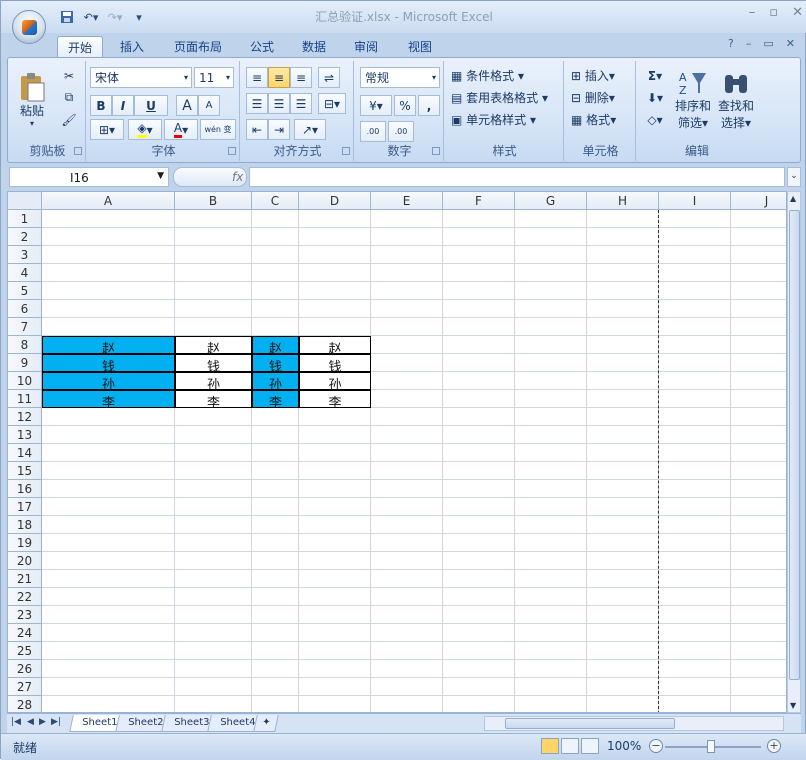 The image size is (806, 760). I want to click on row-header-12: 12, so click(25, 417).